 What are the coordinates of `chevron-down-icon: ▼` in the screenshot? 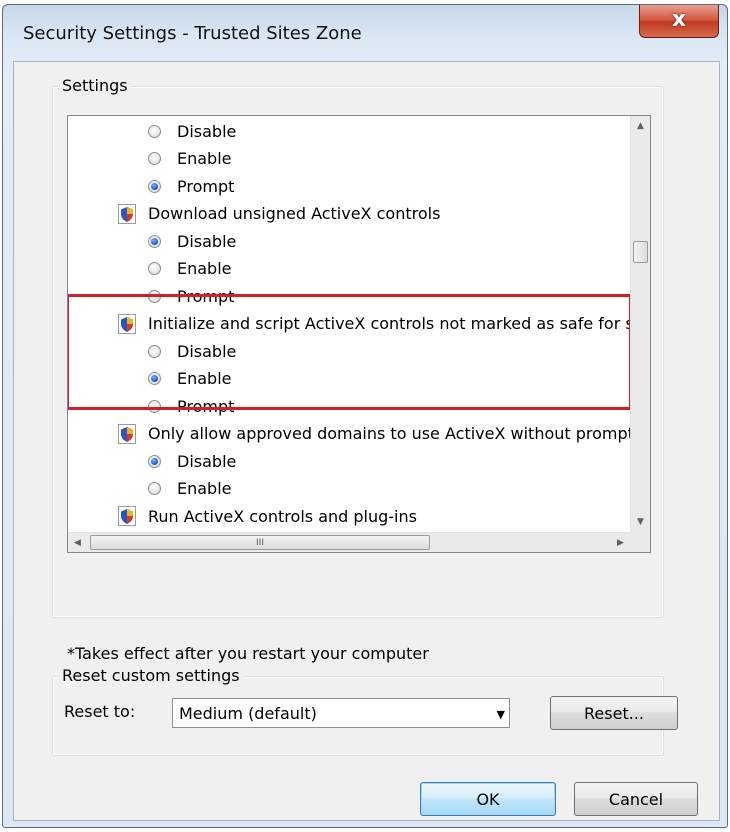 It's located at (500, 714).